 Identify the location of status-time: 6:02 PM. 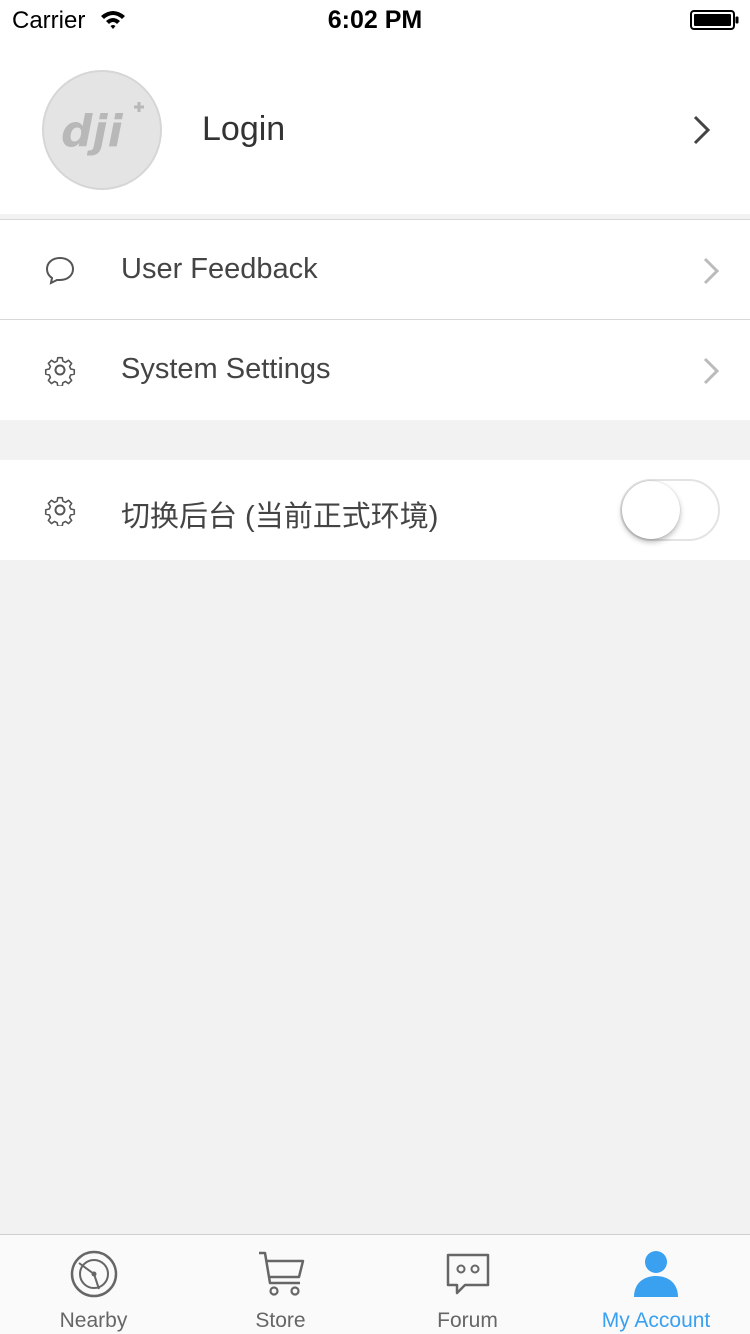
(375, 20).